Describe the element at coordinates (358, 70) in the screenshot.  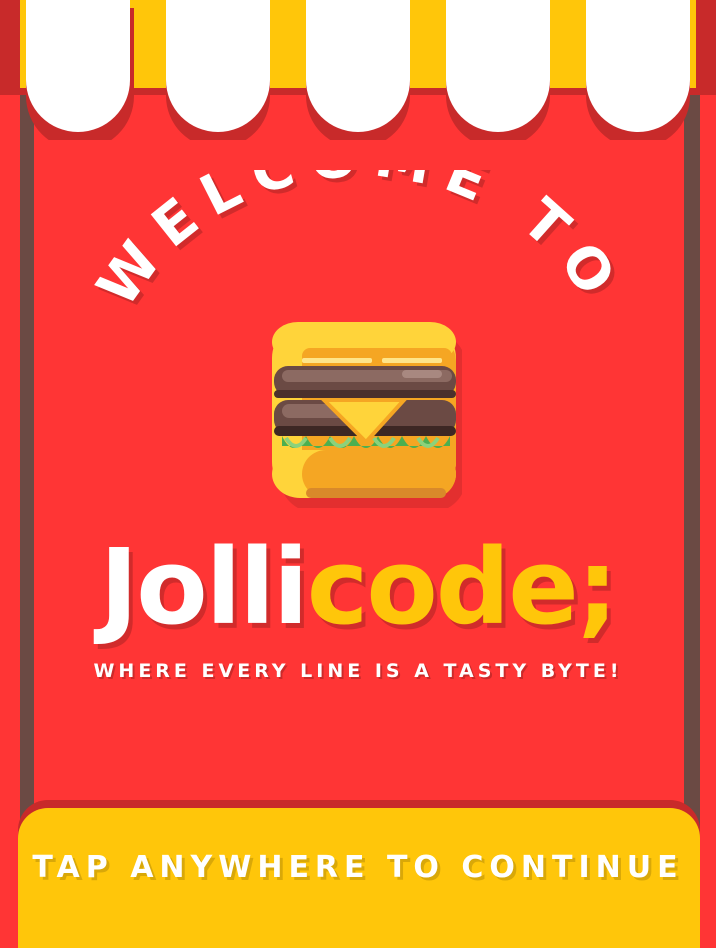
I see `awning` at that location.